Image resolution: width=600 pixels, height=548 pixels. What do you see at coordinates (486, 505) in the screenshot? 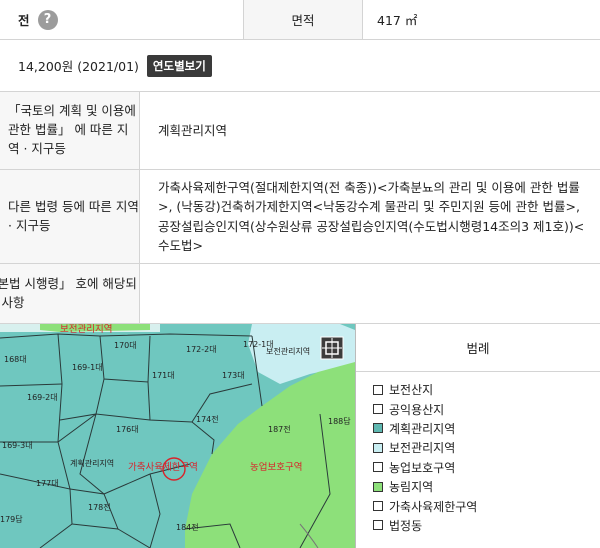
I see `legend-item: 가축사육제한구역` at bounding box center [486, 505].